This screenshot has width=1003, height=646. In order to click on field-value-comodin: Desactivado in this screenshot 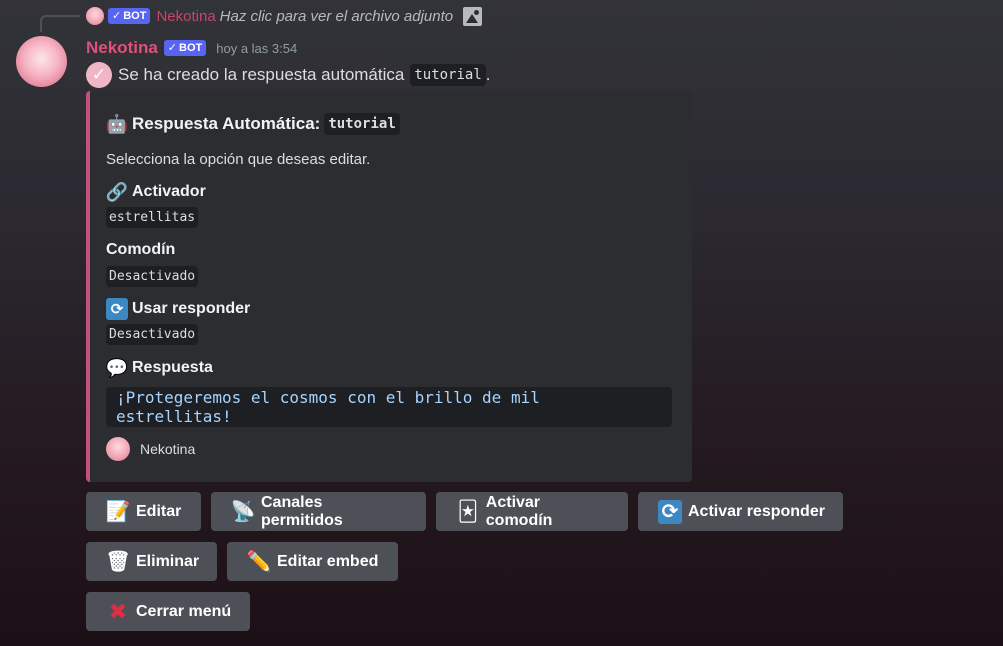, I will do `click(152, 276)`.